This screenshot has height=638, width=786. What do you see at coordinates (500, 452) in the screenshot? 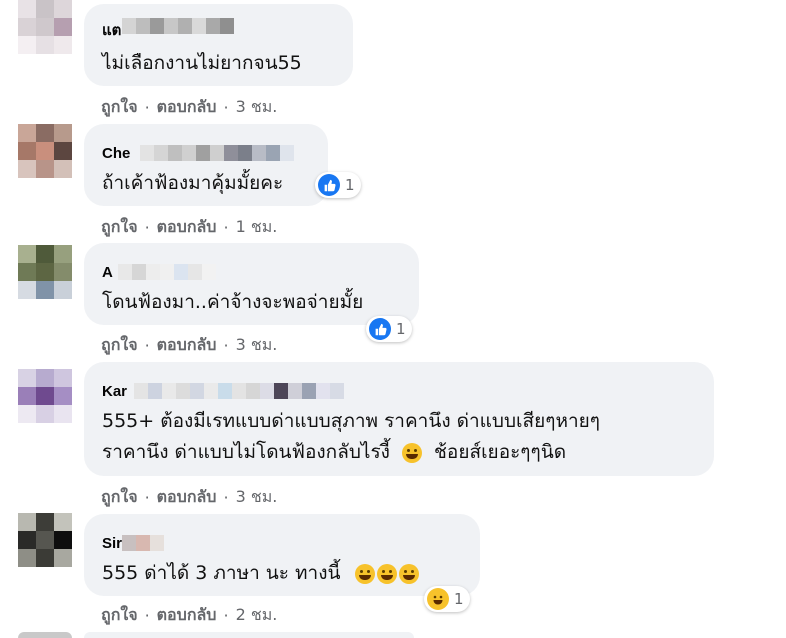
I see `comment-text-part: ช้อยส์เยอะๆๆนิด` at bounding box center [500, 452].